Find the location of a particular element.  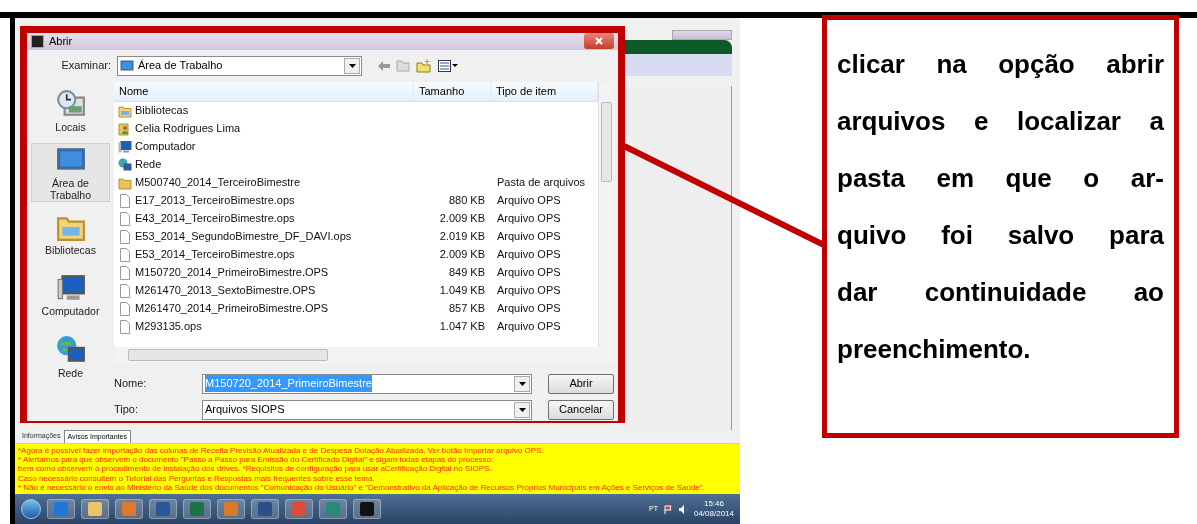

file-row: M150720_2014_PrimeiroBimestre.OPS 849 KB Arquivo OPS is located at coordinates (356, 272).